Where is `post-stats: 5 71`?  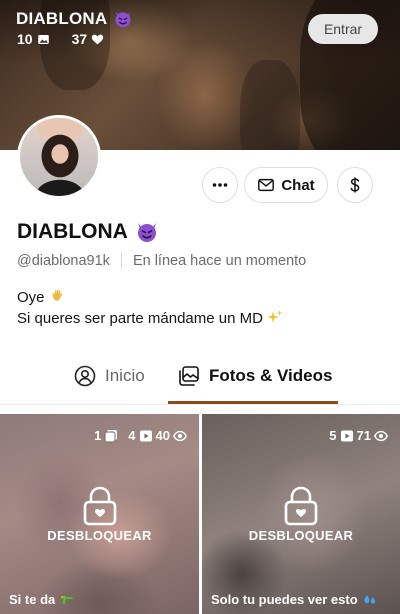
post-stats: 5 71 is located at coordinates (358, 435).